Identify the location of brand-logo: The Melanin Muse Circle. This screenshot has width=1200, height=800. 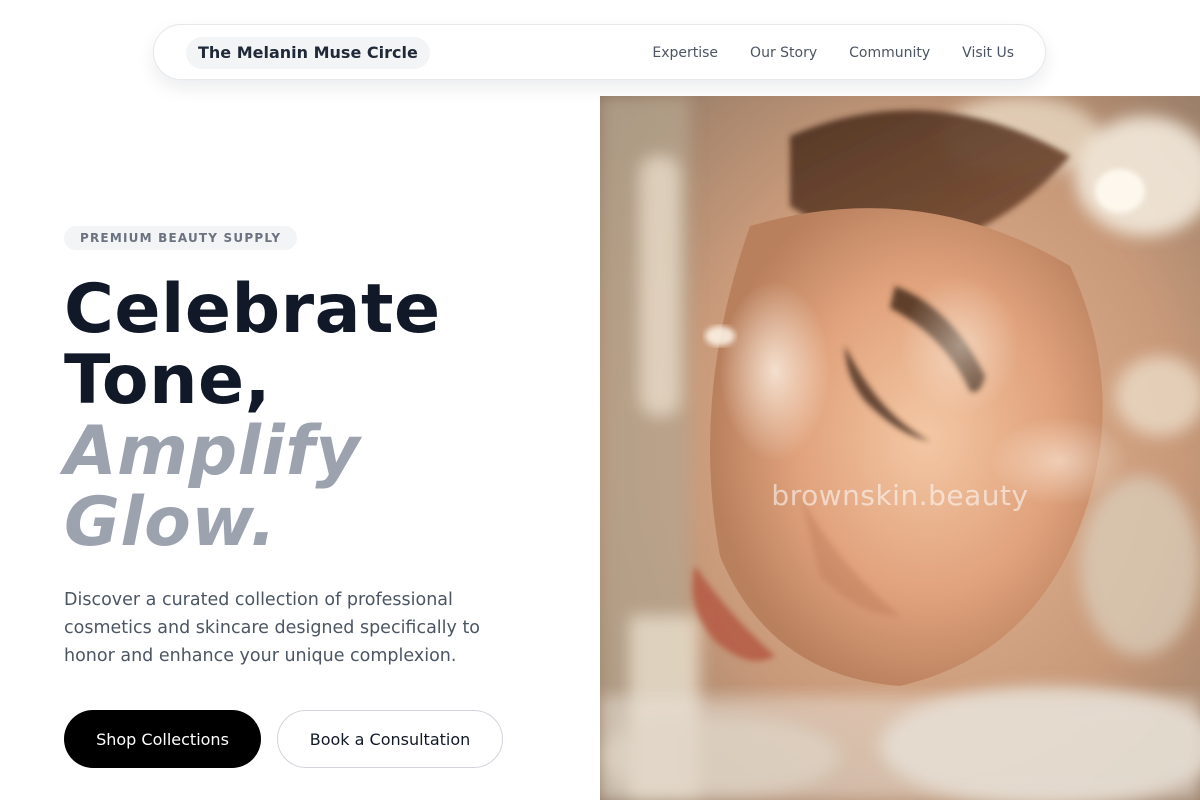
(308, 53).